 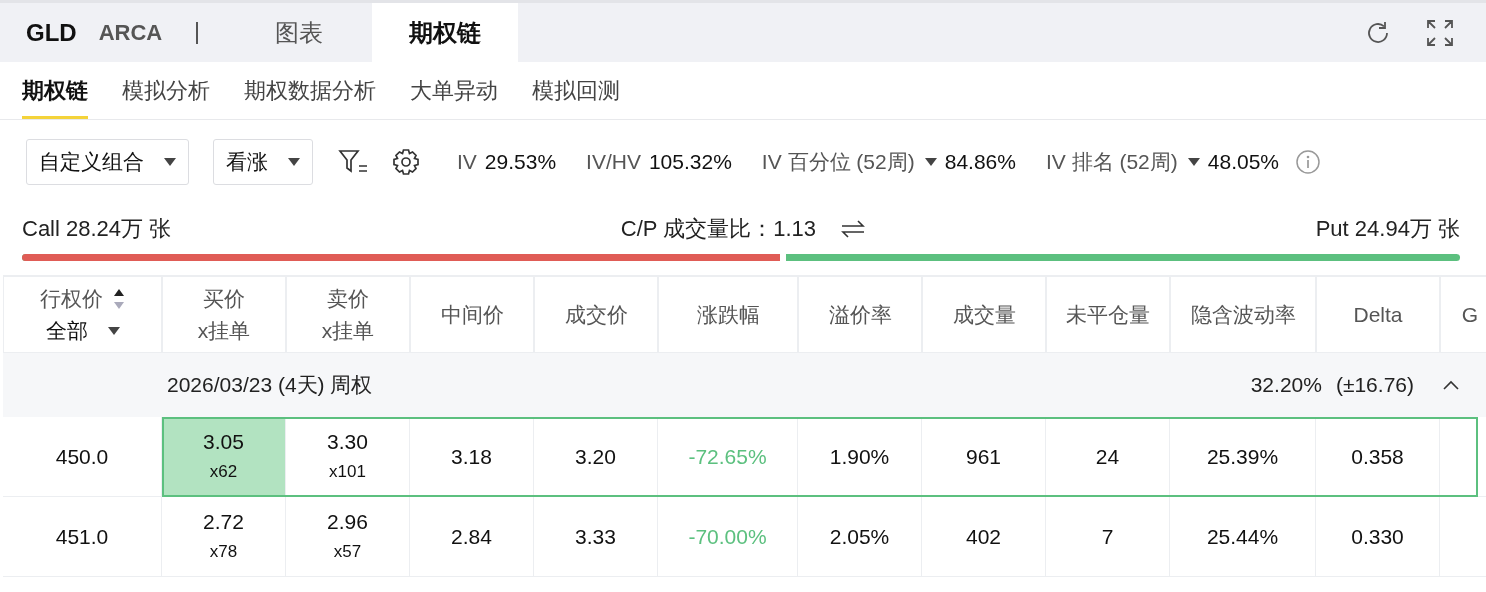 What do you see at coordinates (849, 162) in the screenshot?
I see `stat-dropdown: IV 百分位 (52周)` at bounding box center [849, 162].